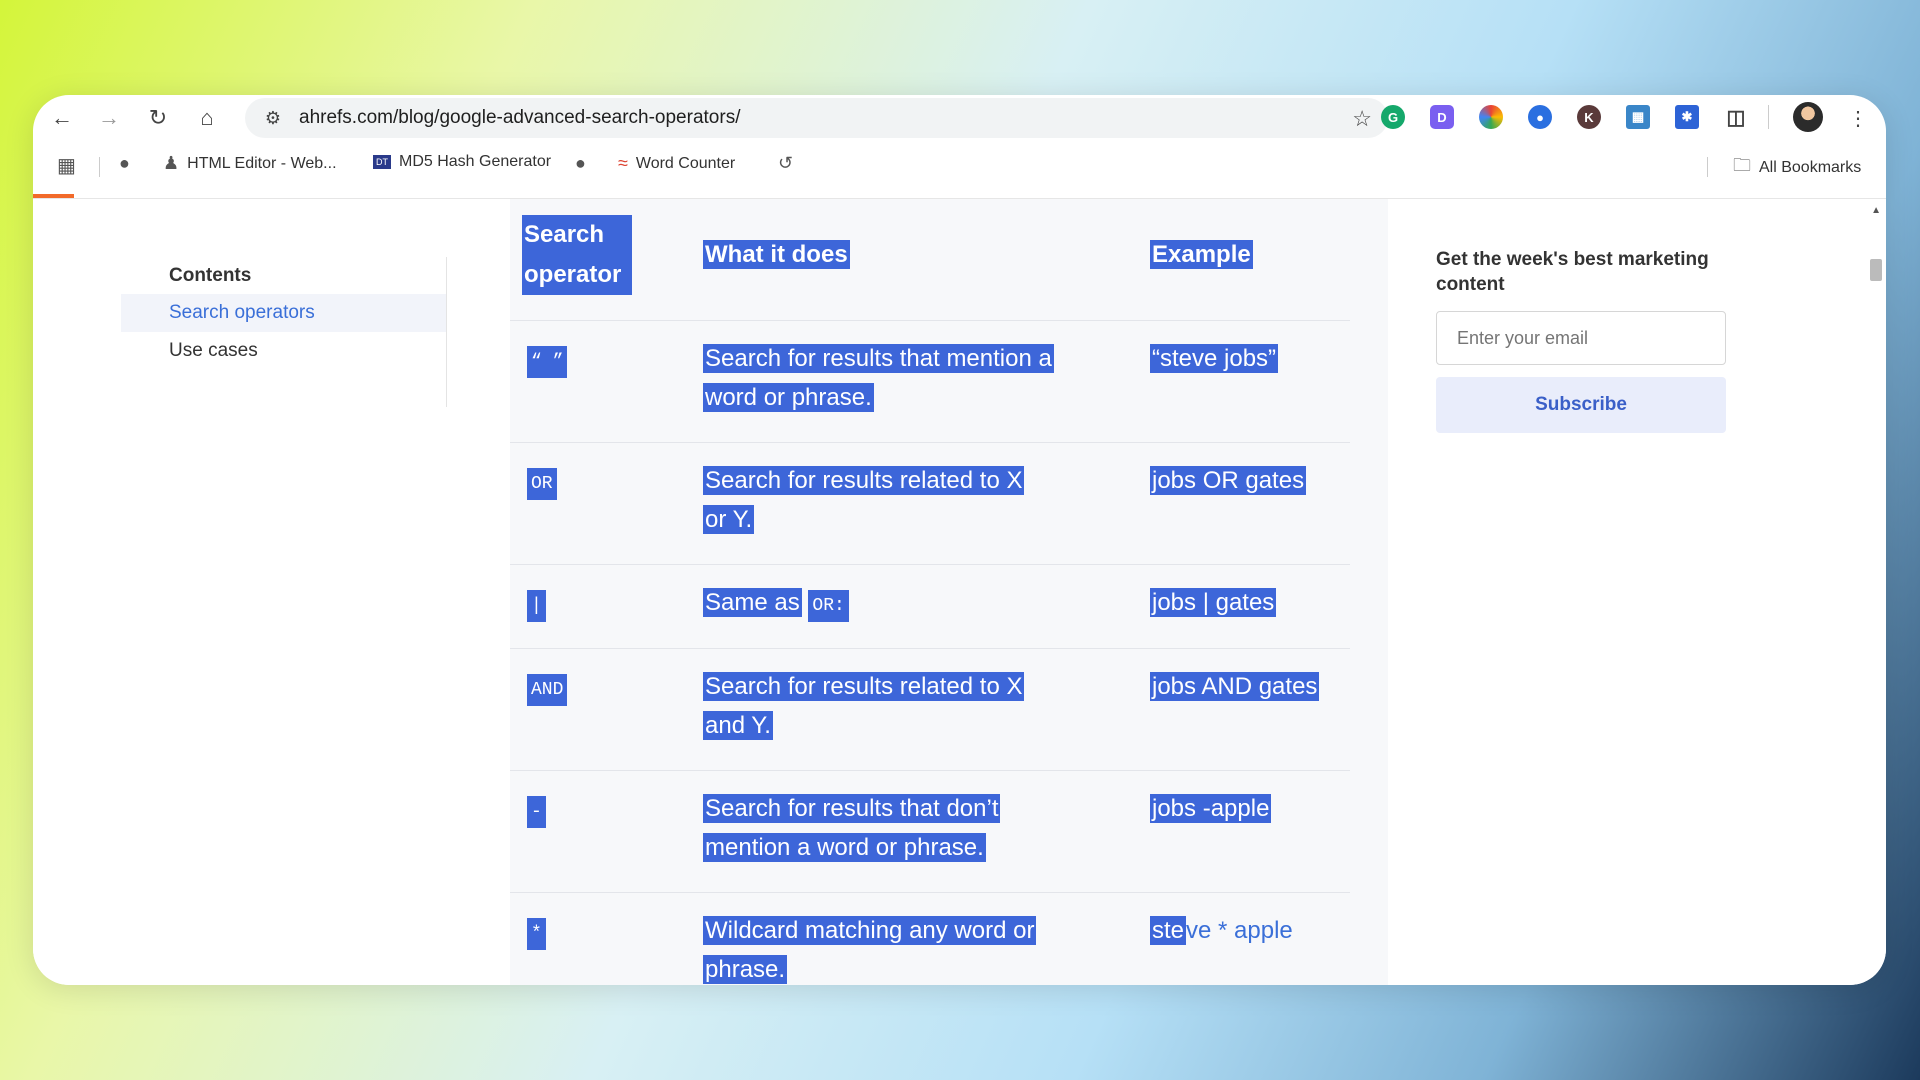 The width and height of the screenshot is (1920, 1080). I want to click on table-row-example: jobs | gates, so click(1213, 602).